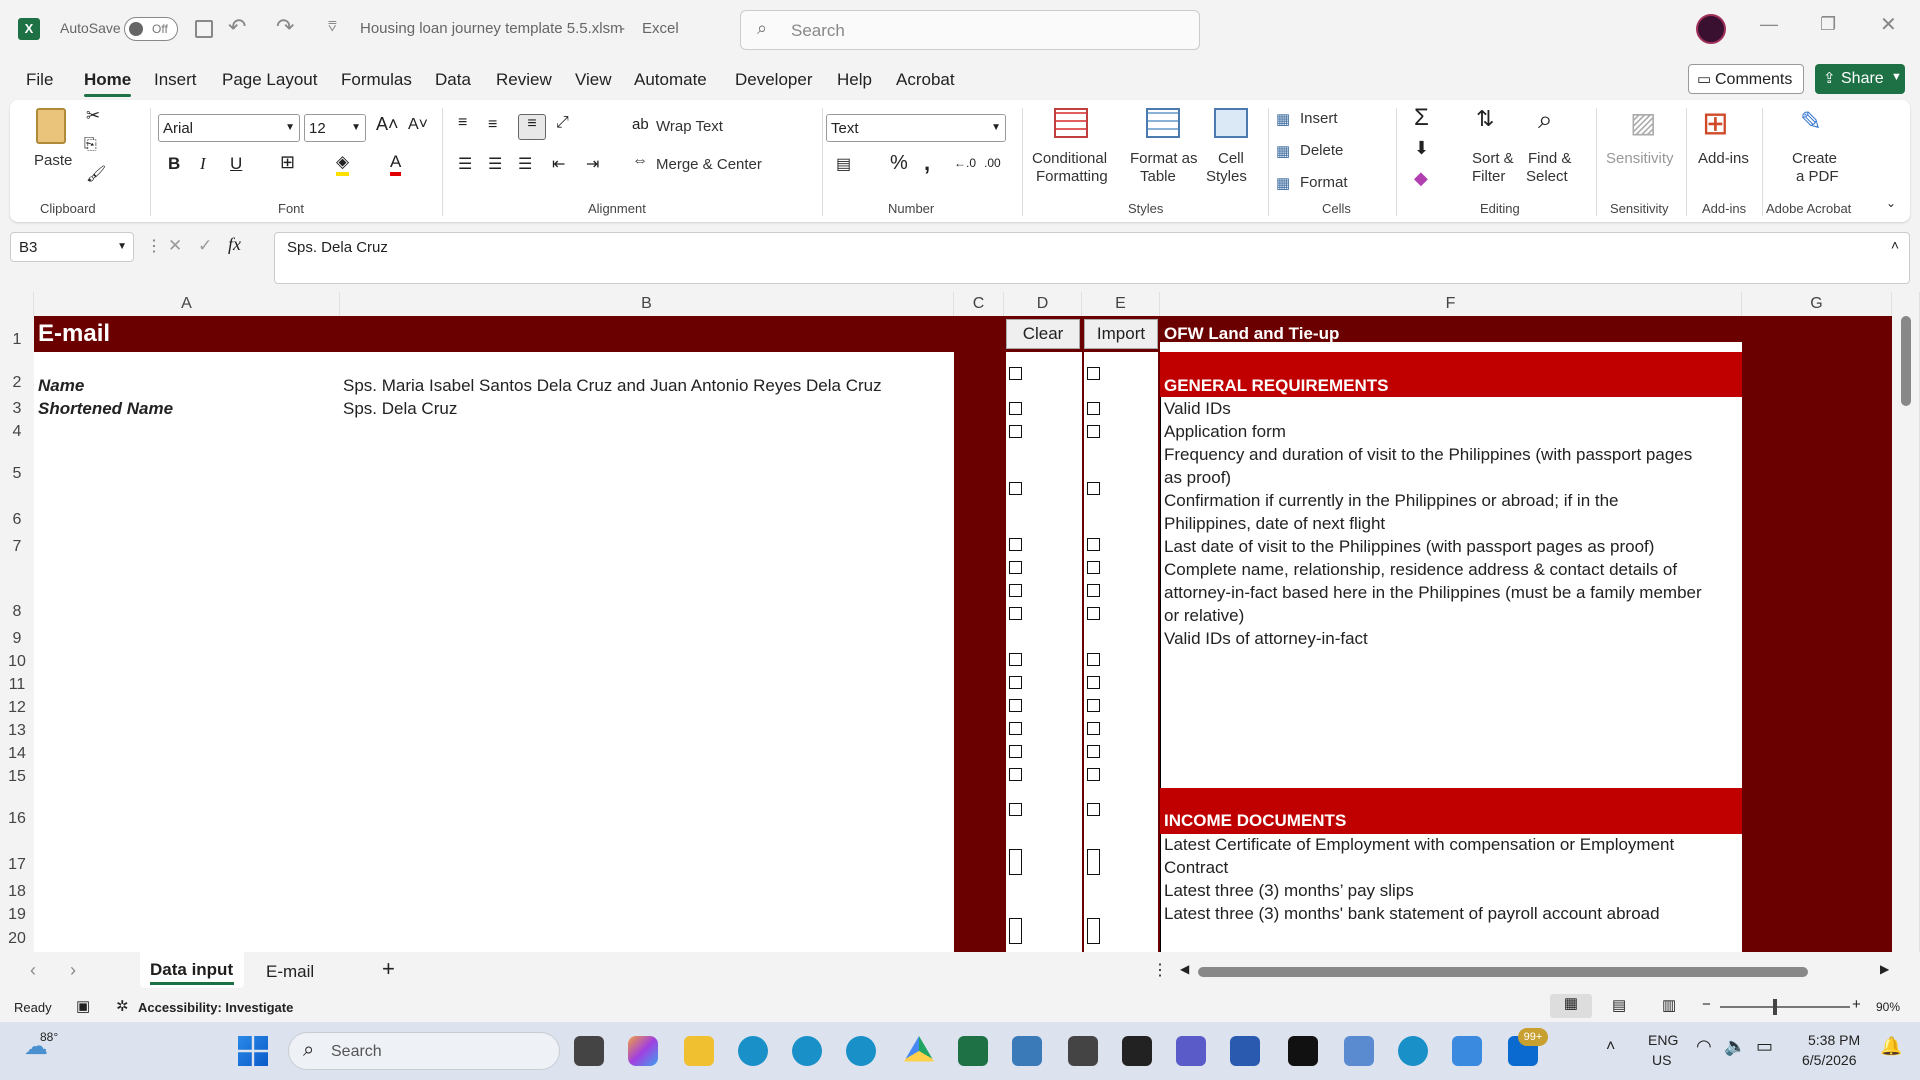  I want to click on m365-icon, so click(1137, 1051).